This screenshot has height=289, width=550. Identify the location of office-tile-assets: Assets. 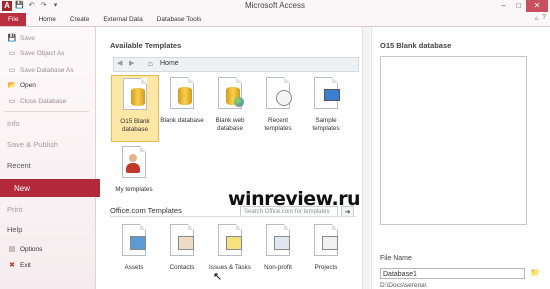
(134, 247).